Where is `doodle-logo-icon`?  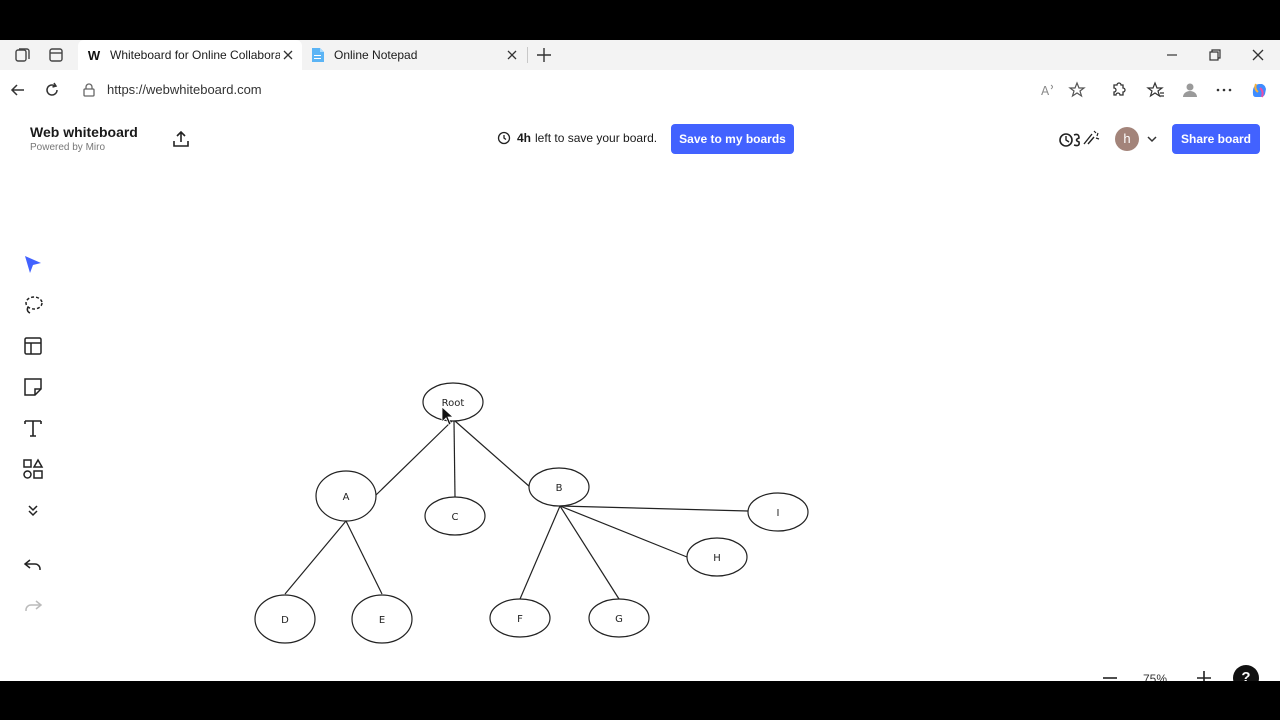 doodle-logo-icon is located at coordinates (1080, 139).